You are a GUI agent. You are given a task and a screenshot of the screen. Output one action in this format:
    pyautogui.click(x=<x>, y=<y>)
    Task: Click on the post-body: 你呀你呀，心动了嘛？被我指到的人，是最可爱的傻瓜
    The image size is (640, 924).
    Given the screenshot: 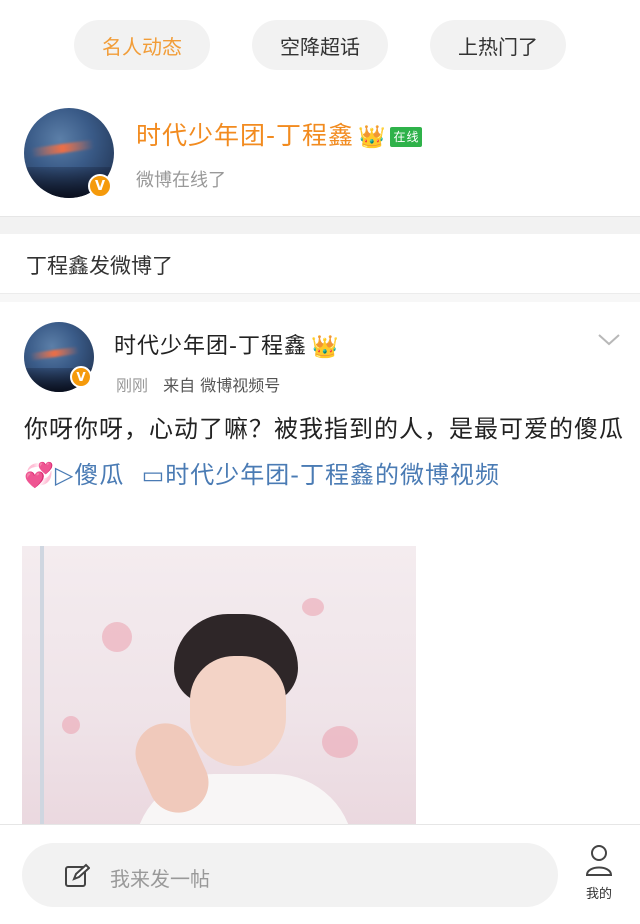 What is the action you would take?
    pyautogui.click(x=324, y=429)
    